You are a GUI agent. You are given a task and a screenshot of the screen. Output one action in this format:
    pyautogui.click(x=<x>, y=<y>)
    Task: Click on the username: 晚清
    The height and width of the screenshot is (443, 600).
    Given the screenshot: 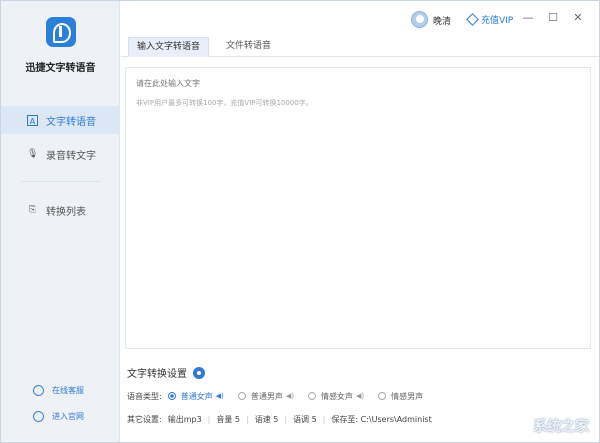 What is the action you would take?
    pyautogui.click(x=442, y=20)
    